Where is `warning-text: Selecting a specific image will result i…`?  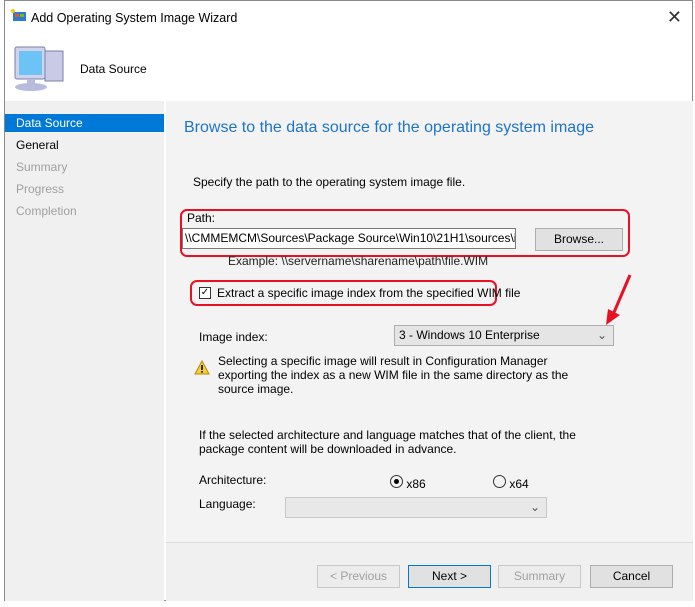 warning-text: Selecting a specific image will result i… is located at coordinates (393, 375).